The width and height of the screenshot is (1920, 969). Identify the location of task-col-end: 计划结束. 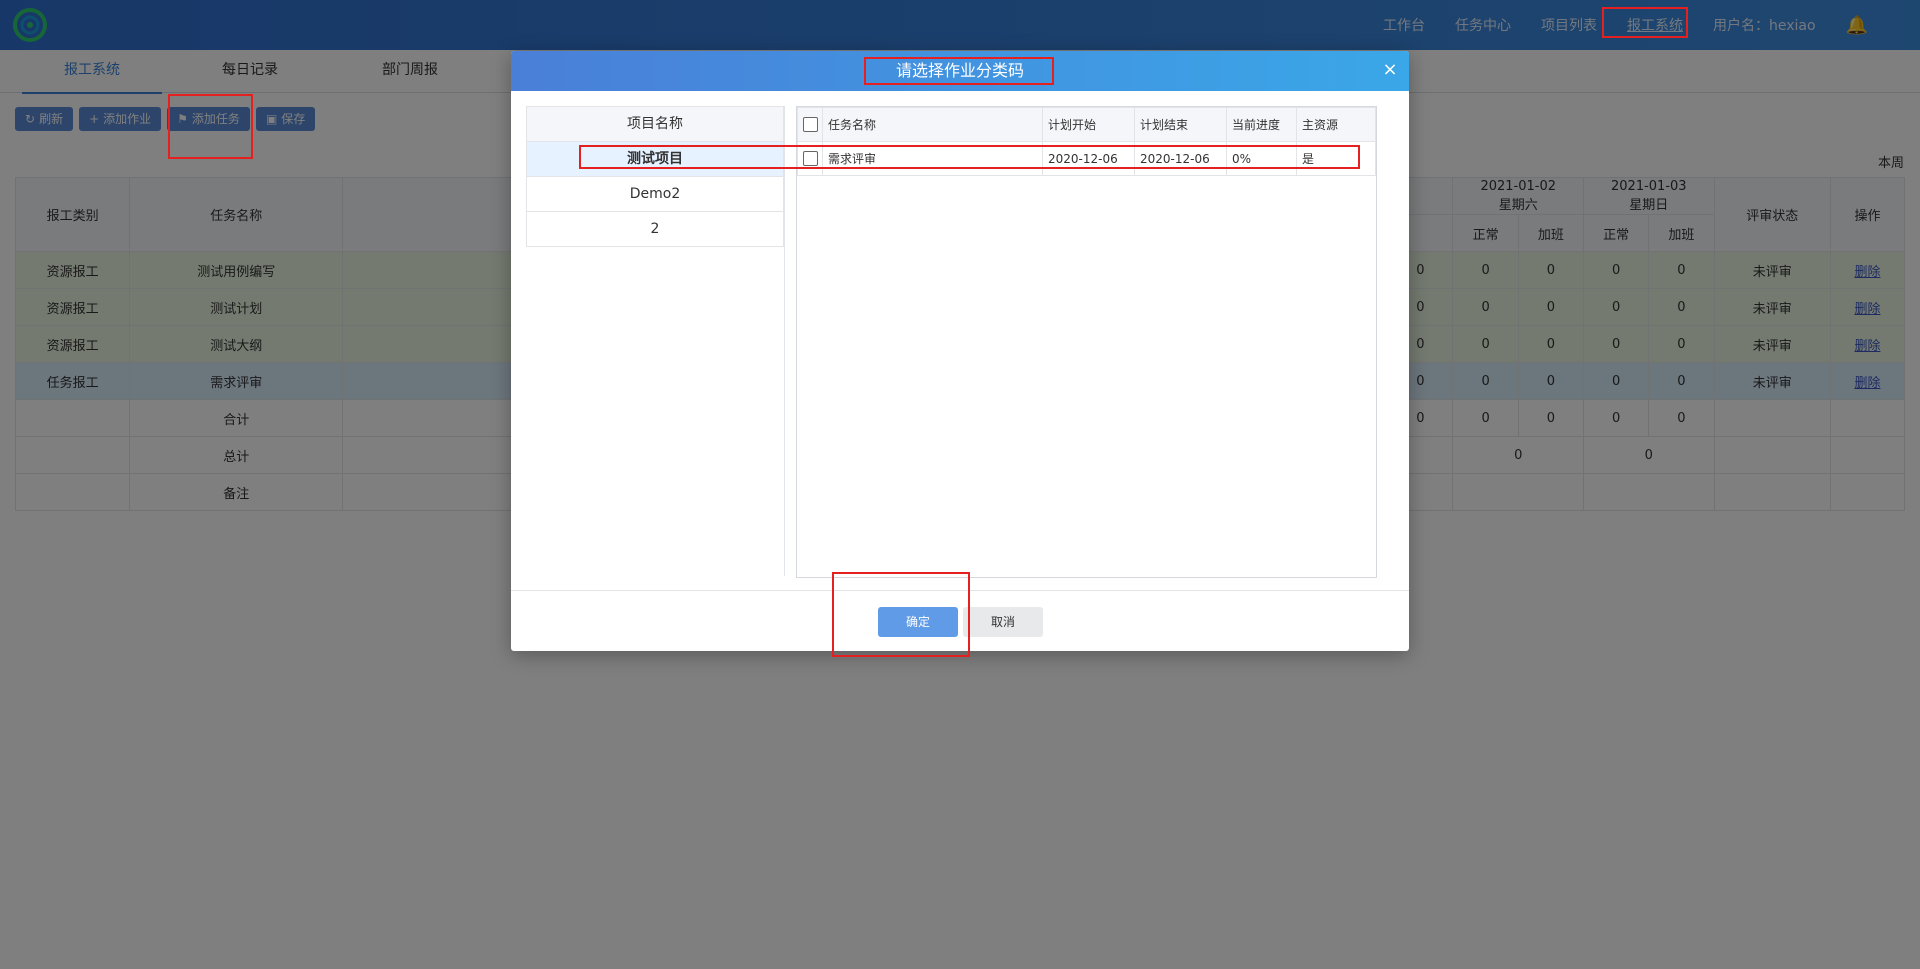
(1180, 124).